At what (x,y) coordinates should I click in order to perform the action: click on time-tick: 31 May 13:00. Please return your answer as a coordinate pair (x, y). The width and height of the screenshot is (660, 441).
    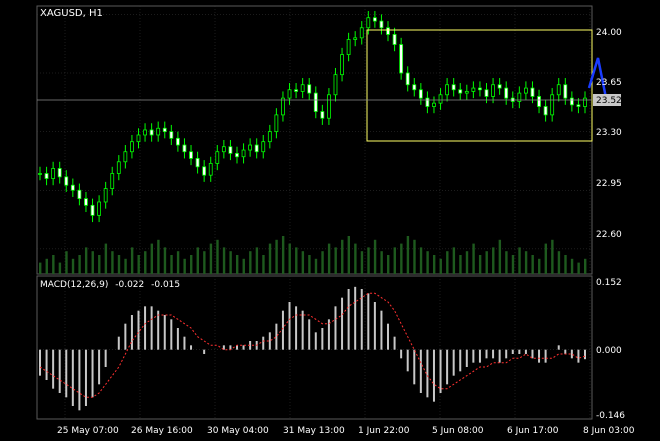
    Looking at the image, I should click on (314, 431).